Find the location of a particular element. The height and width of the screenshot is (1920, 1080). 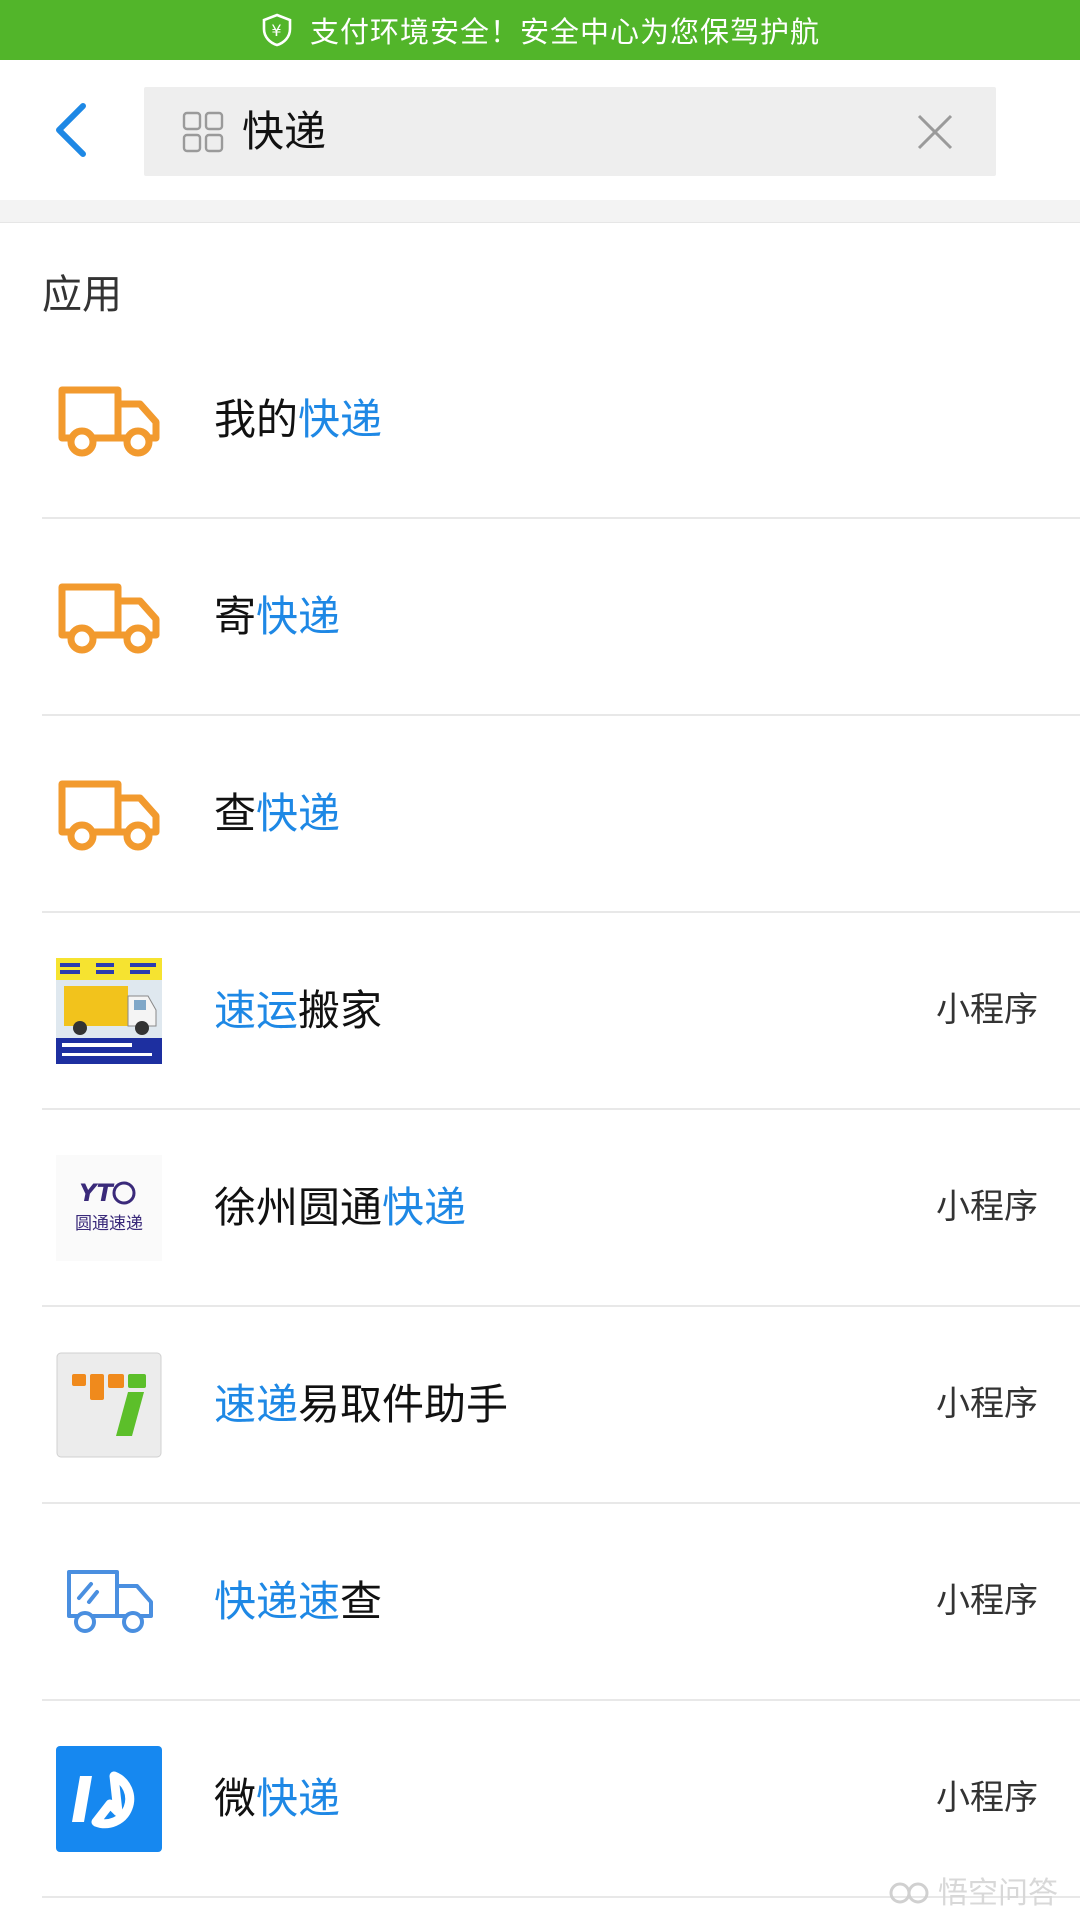

result-name: 寄快递 is located at coordinates (277, 616).